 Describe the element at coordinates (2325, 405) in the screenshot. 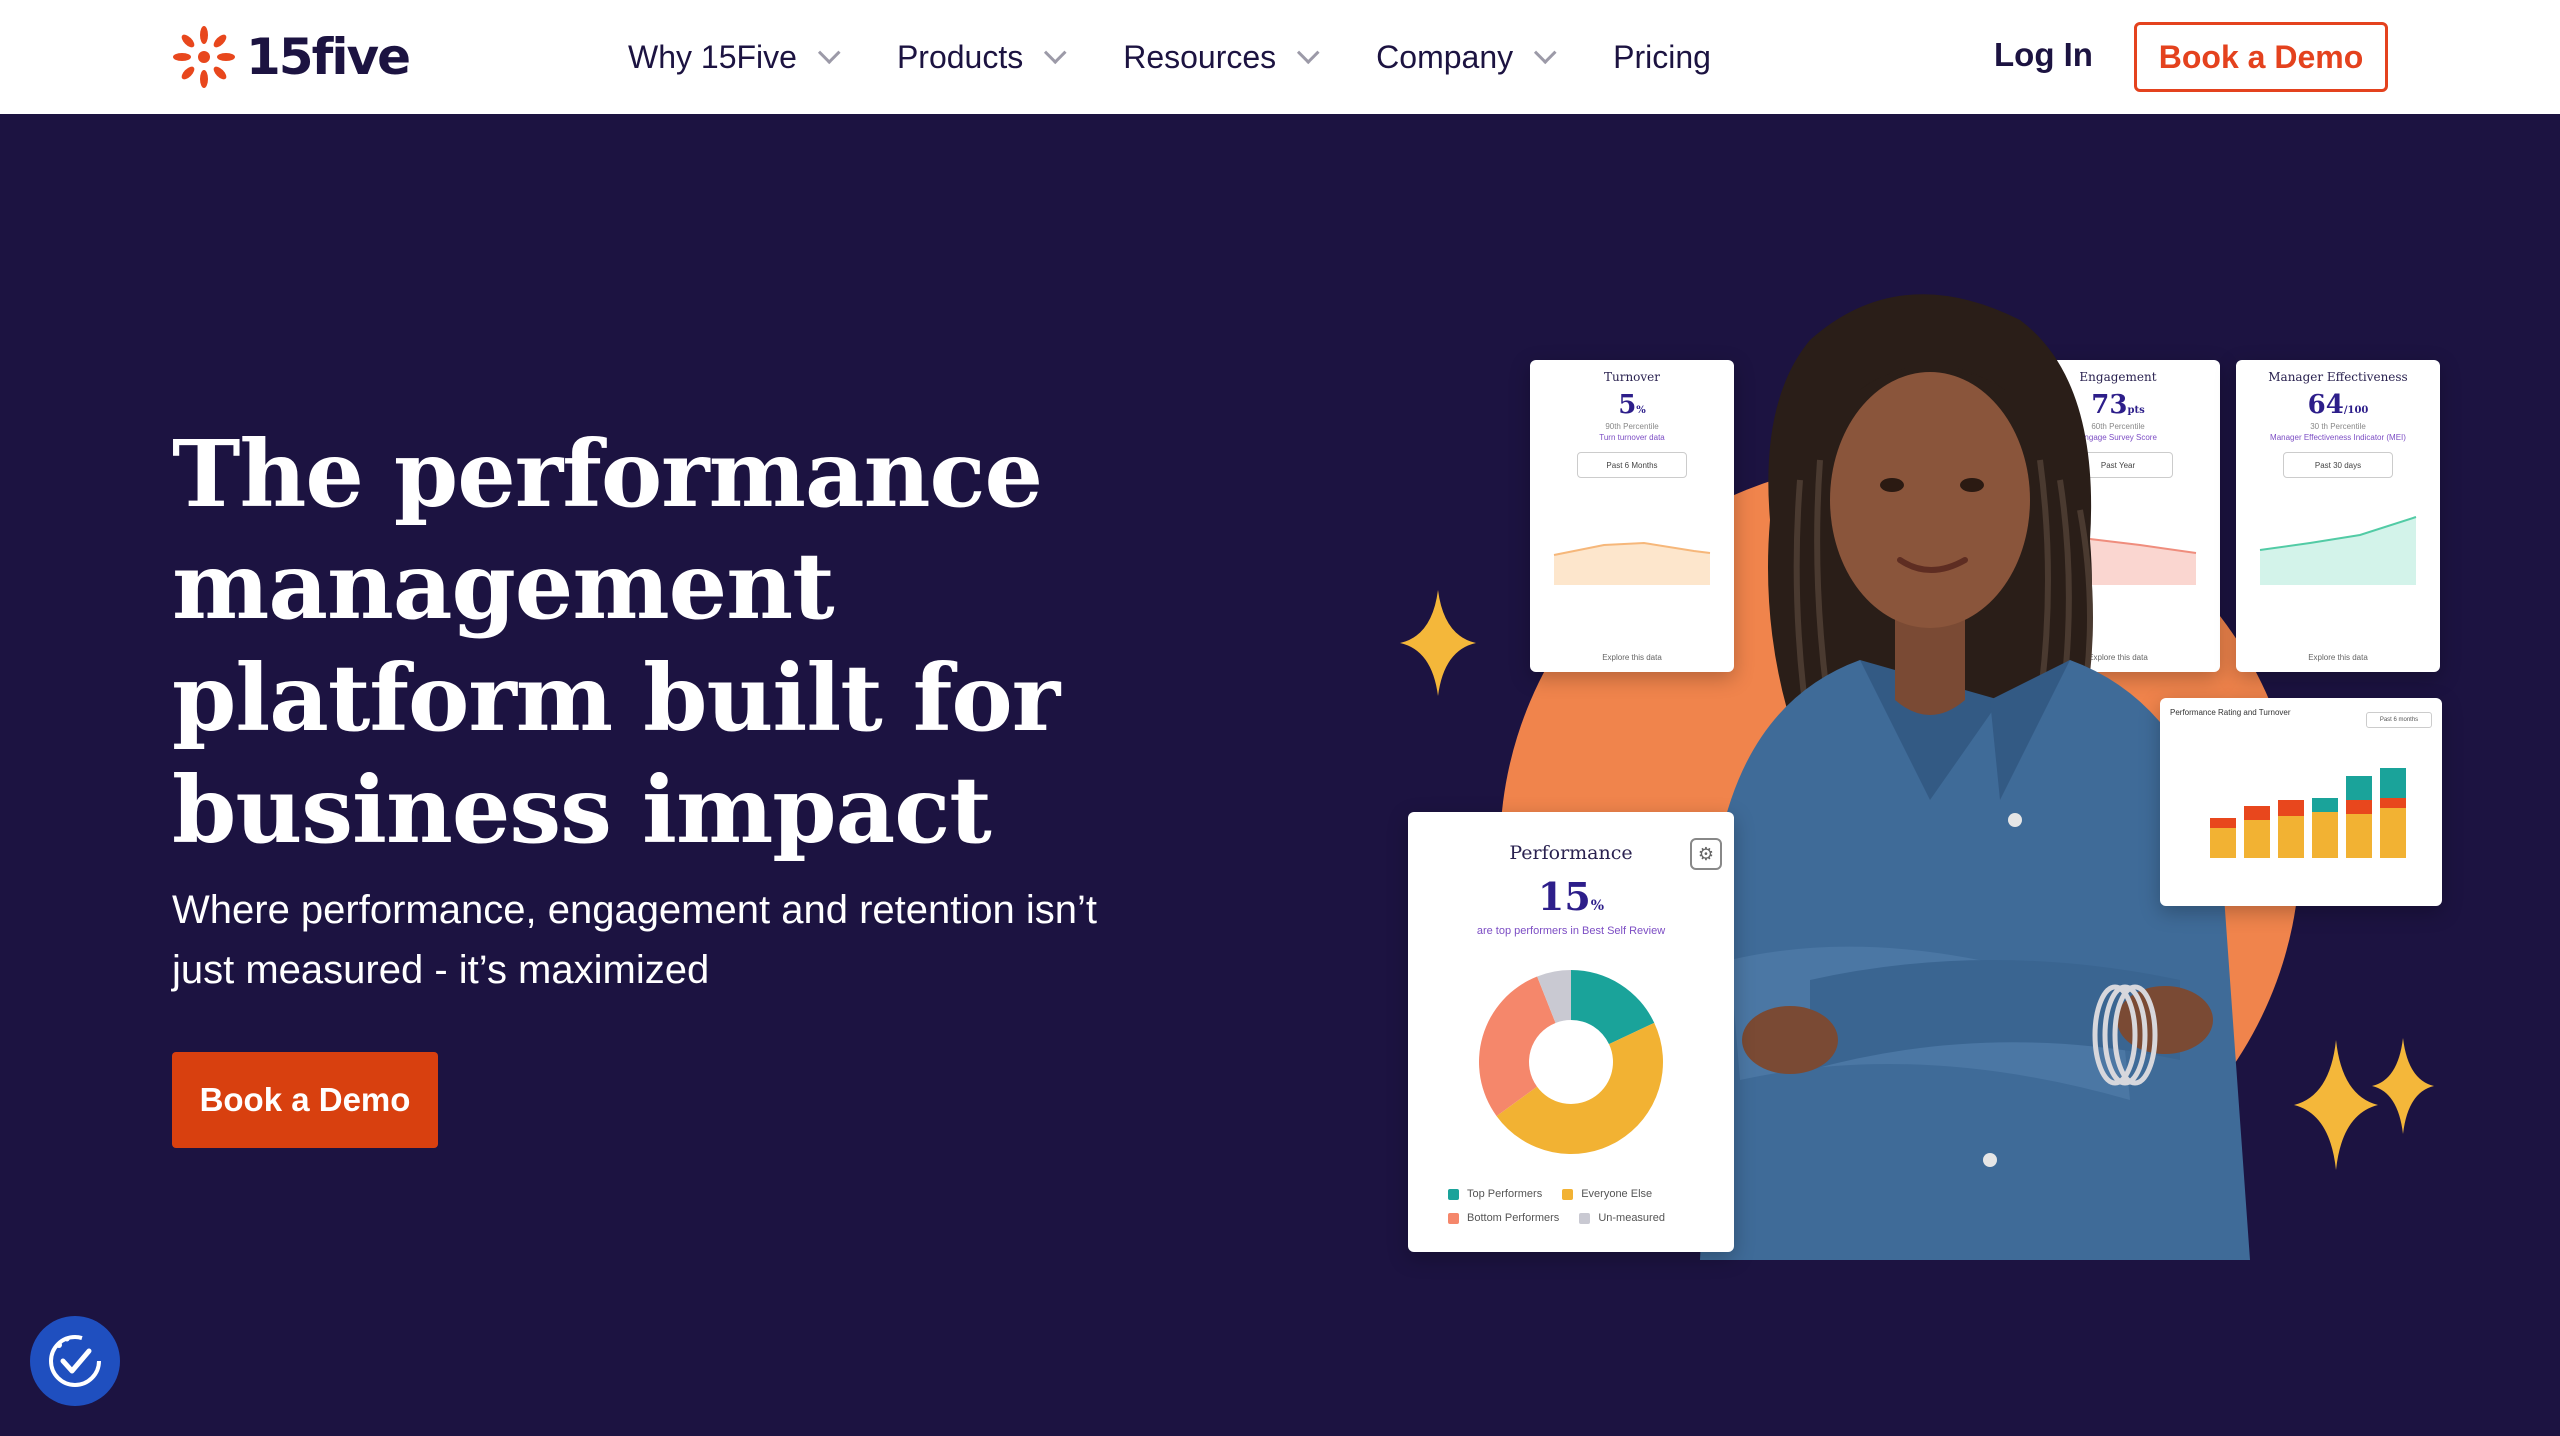

I see `manager-number: 64` at that location.